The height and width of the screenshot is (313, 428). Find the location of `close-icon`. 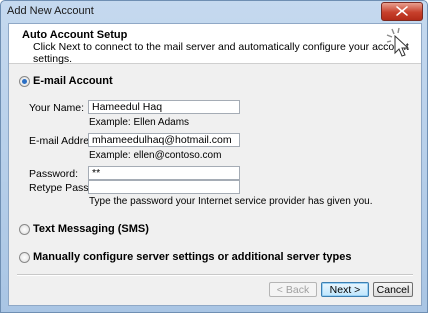

close-icon is located at coordinates (402, 11).